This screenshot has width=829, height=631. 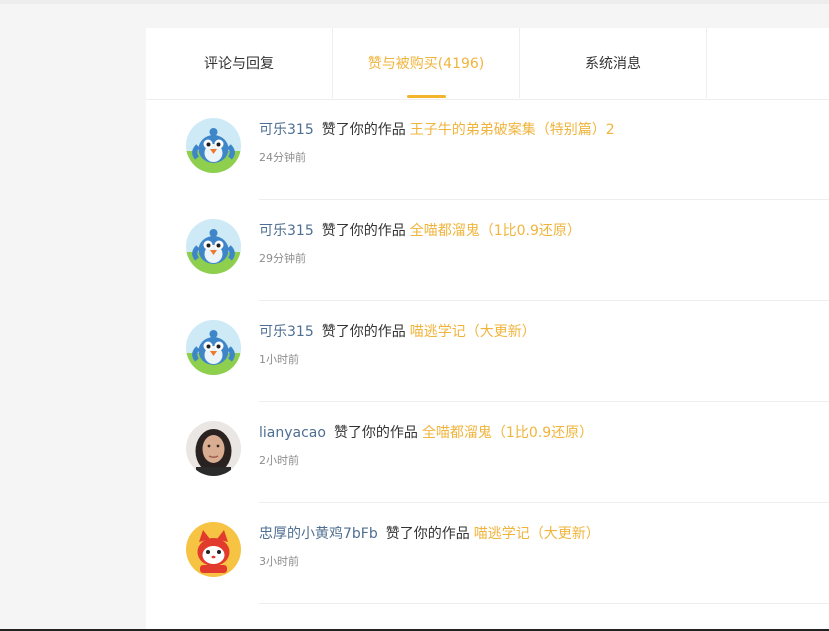 What do you see at coordinates (487, 149) in the screenshot?
I see `notification-item: 可乐315 赞了你的作品 王子牛的弟弟破案集（特别篇）2 24分钟前` at bounding box center [487, 149].